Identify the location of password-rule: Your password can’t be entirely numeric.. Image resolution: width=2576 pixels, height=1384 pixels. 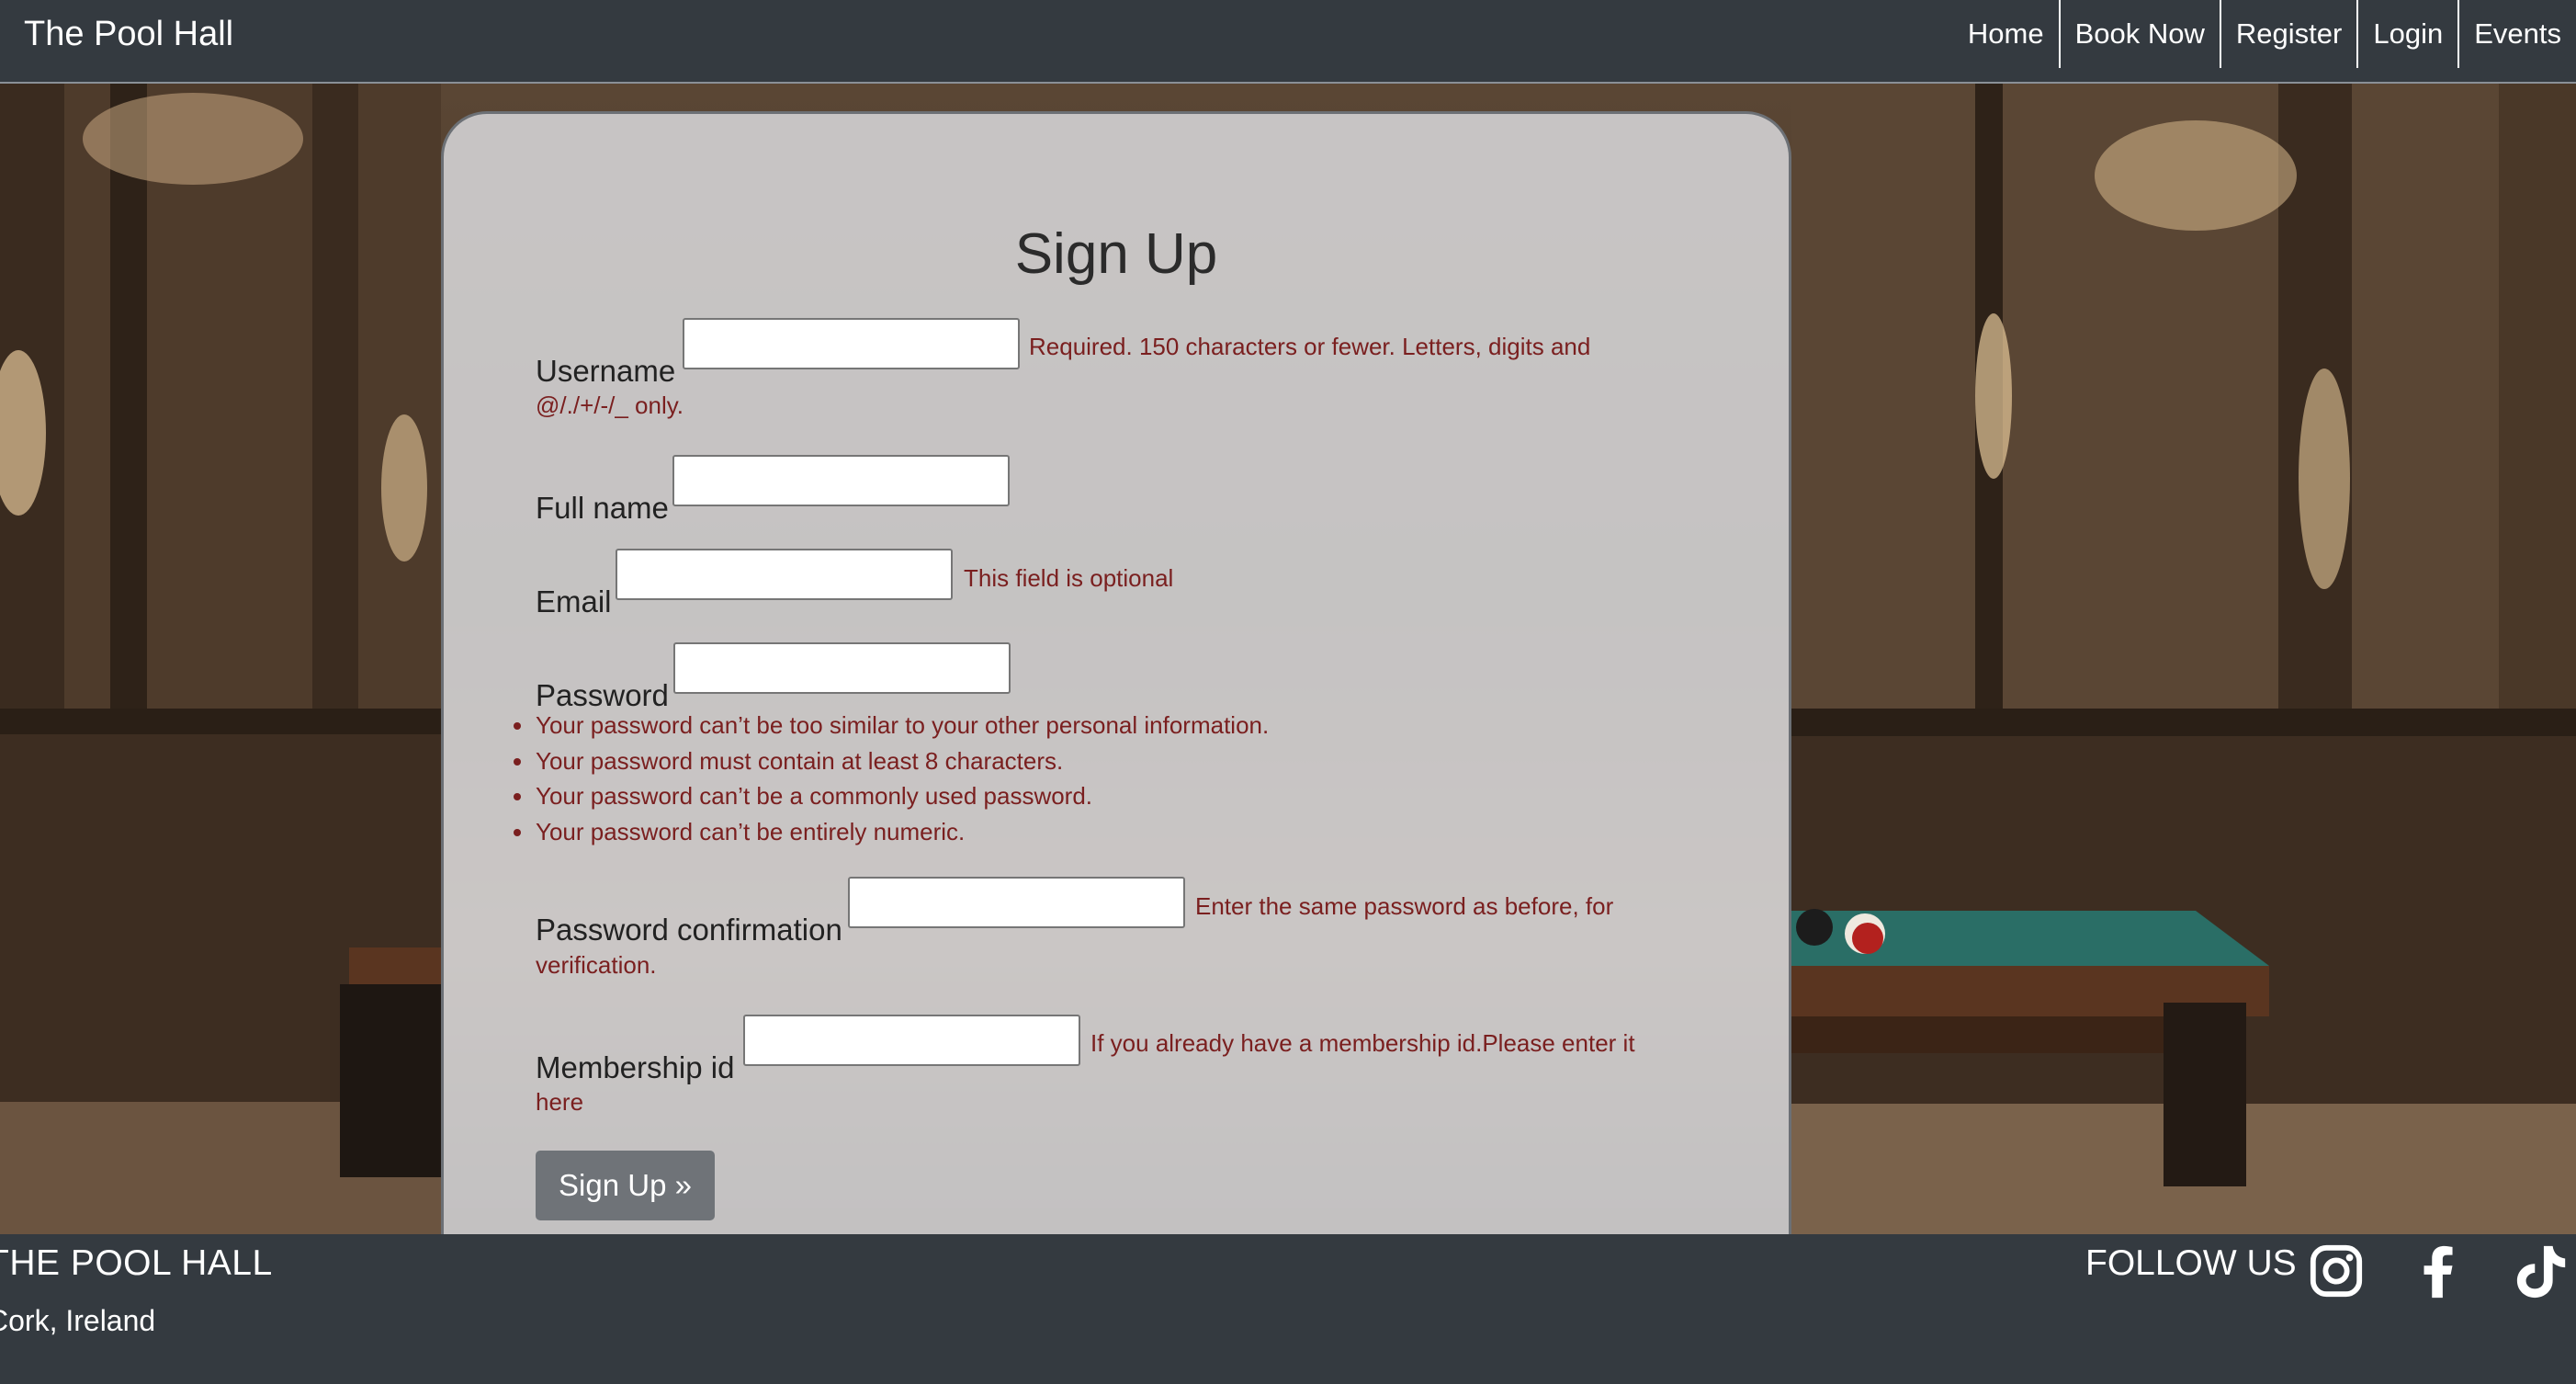
(891, 832).